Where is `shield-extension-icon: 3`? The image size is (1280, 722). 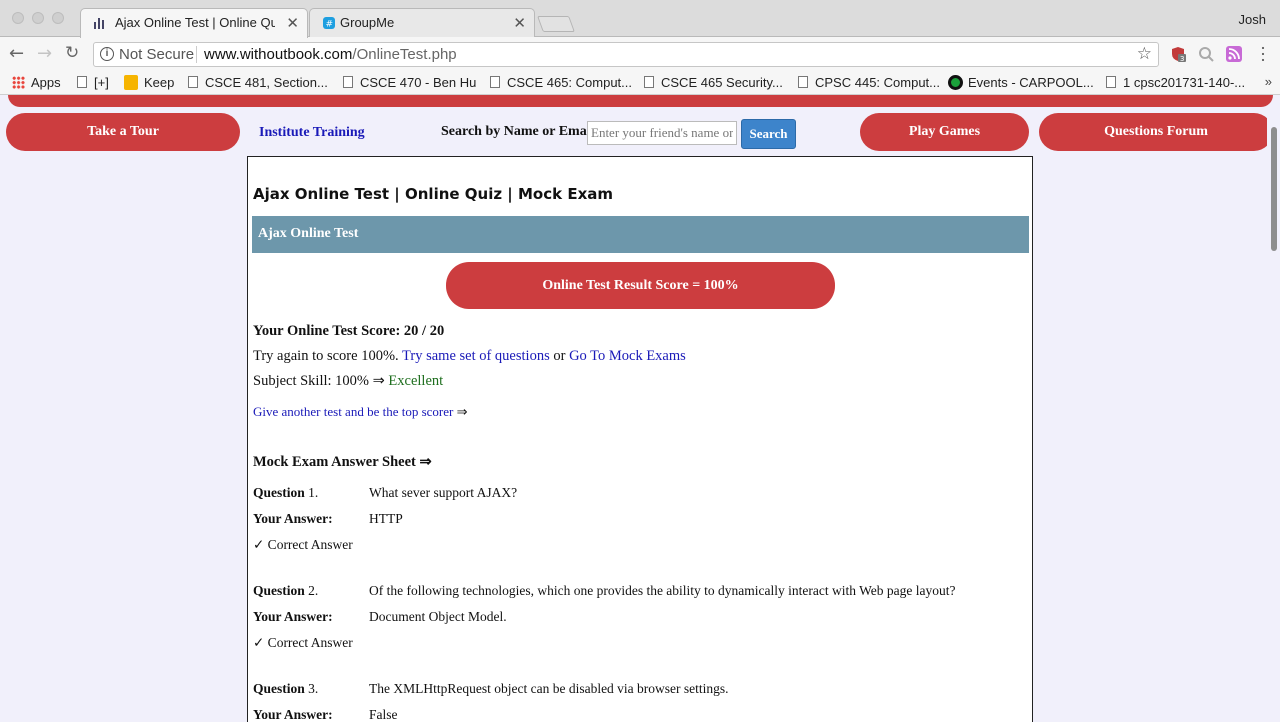
shield-extension-icon: 3 is located at coordinates (1178, 54).